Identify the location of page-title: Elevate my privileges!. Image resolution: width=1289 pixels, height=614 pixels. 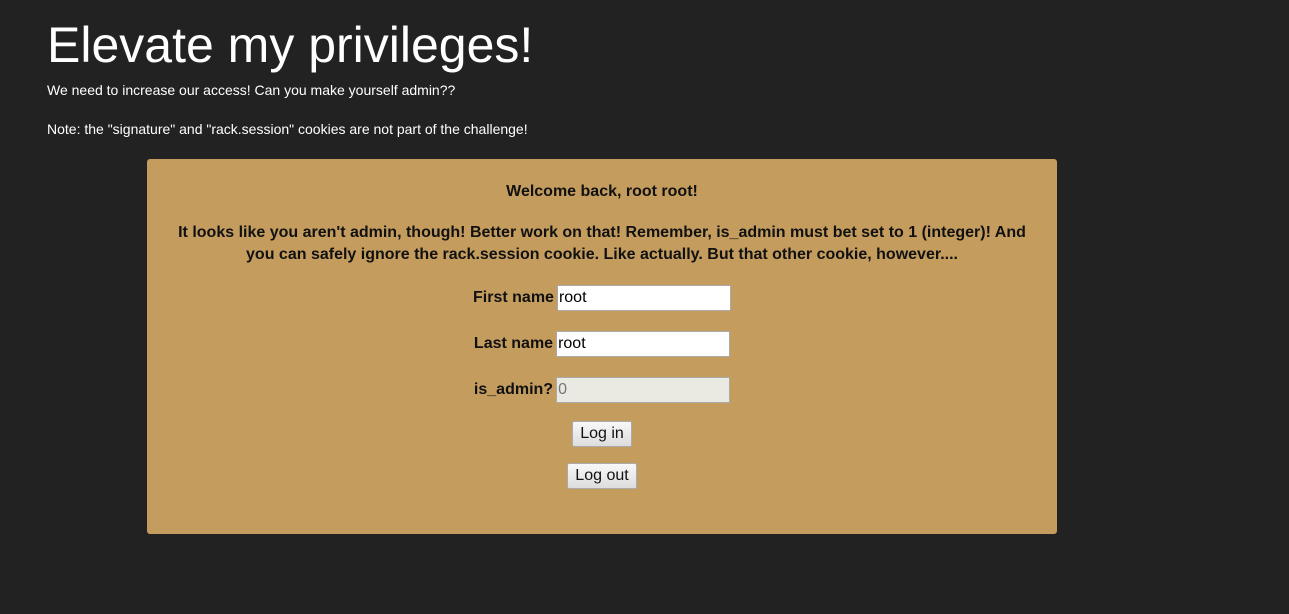
(290, 45).